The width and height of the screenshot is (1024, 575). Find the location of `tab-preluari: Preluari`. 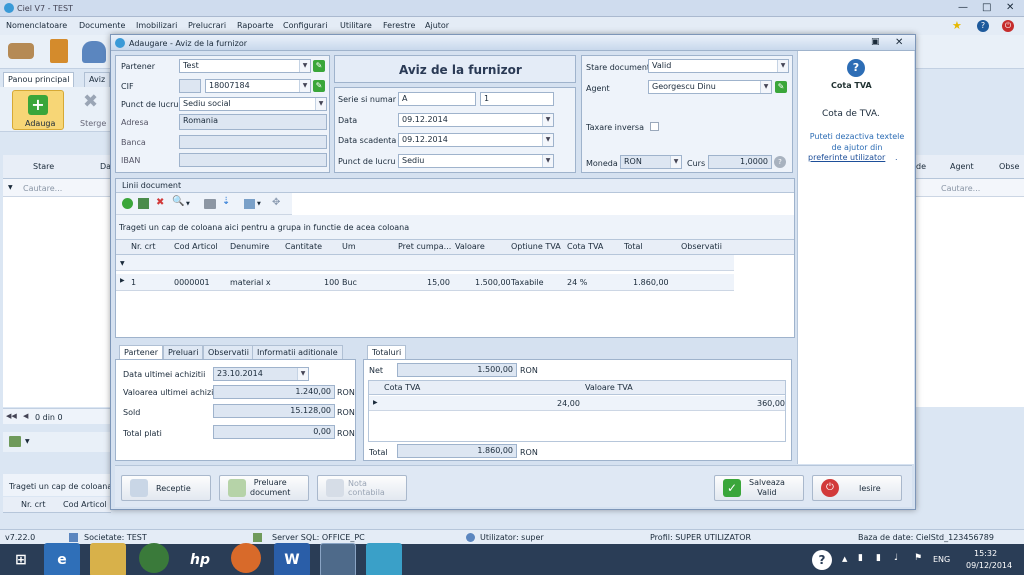

tab-preluari: Preluari is located at coordinates (183, 352).